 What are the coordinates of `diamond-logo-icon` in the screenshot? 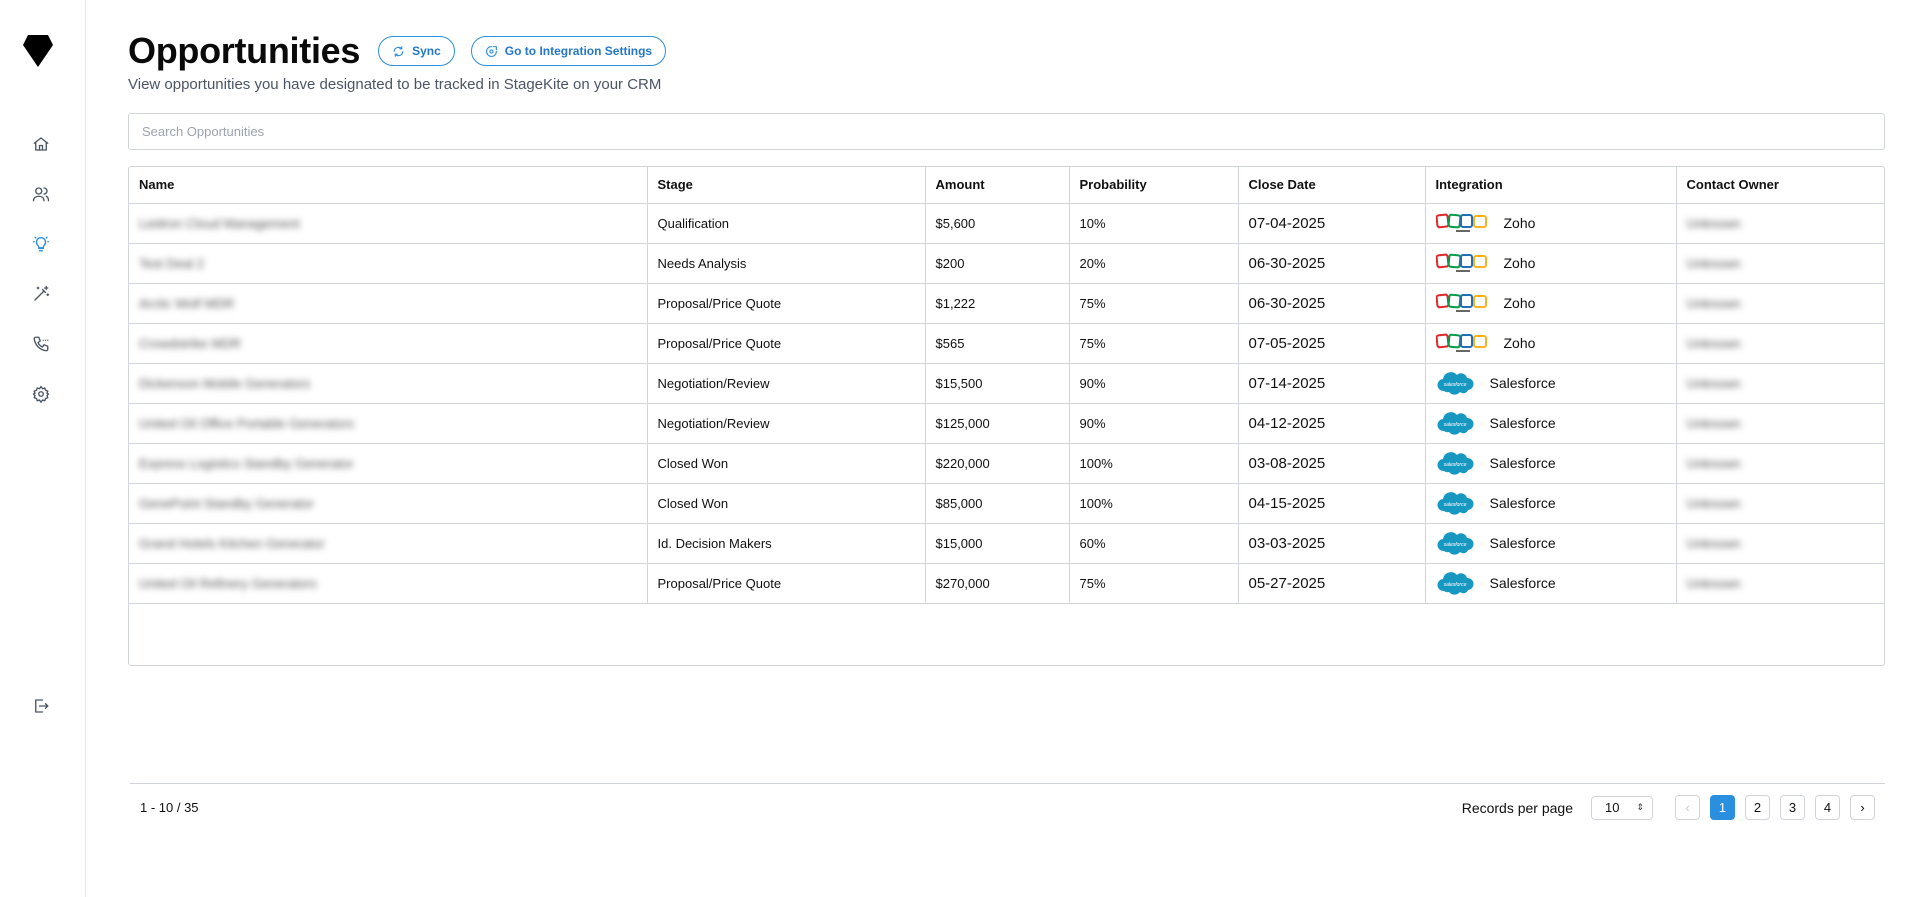 It's located at (38, 51).